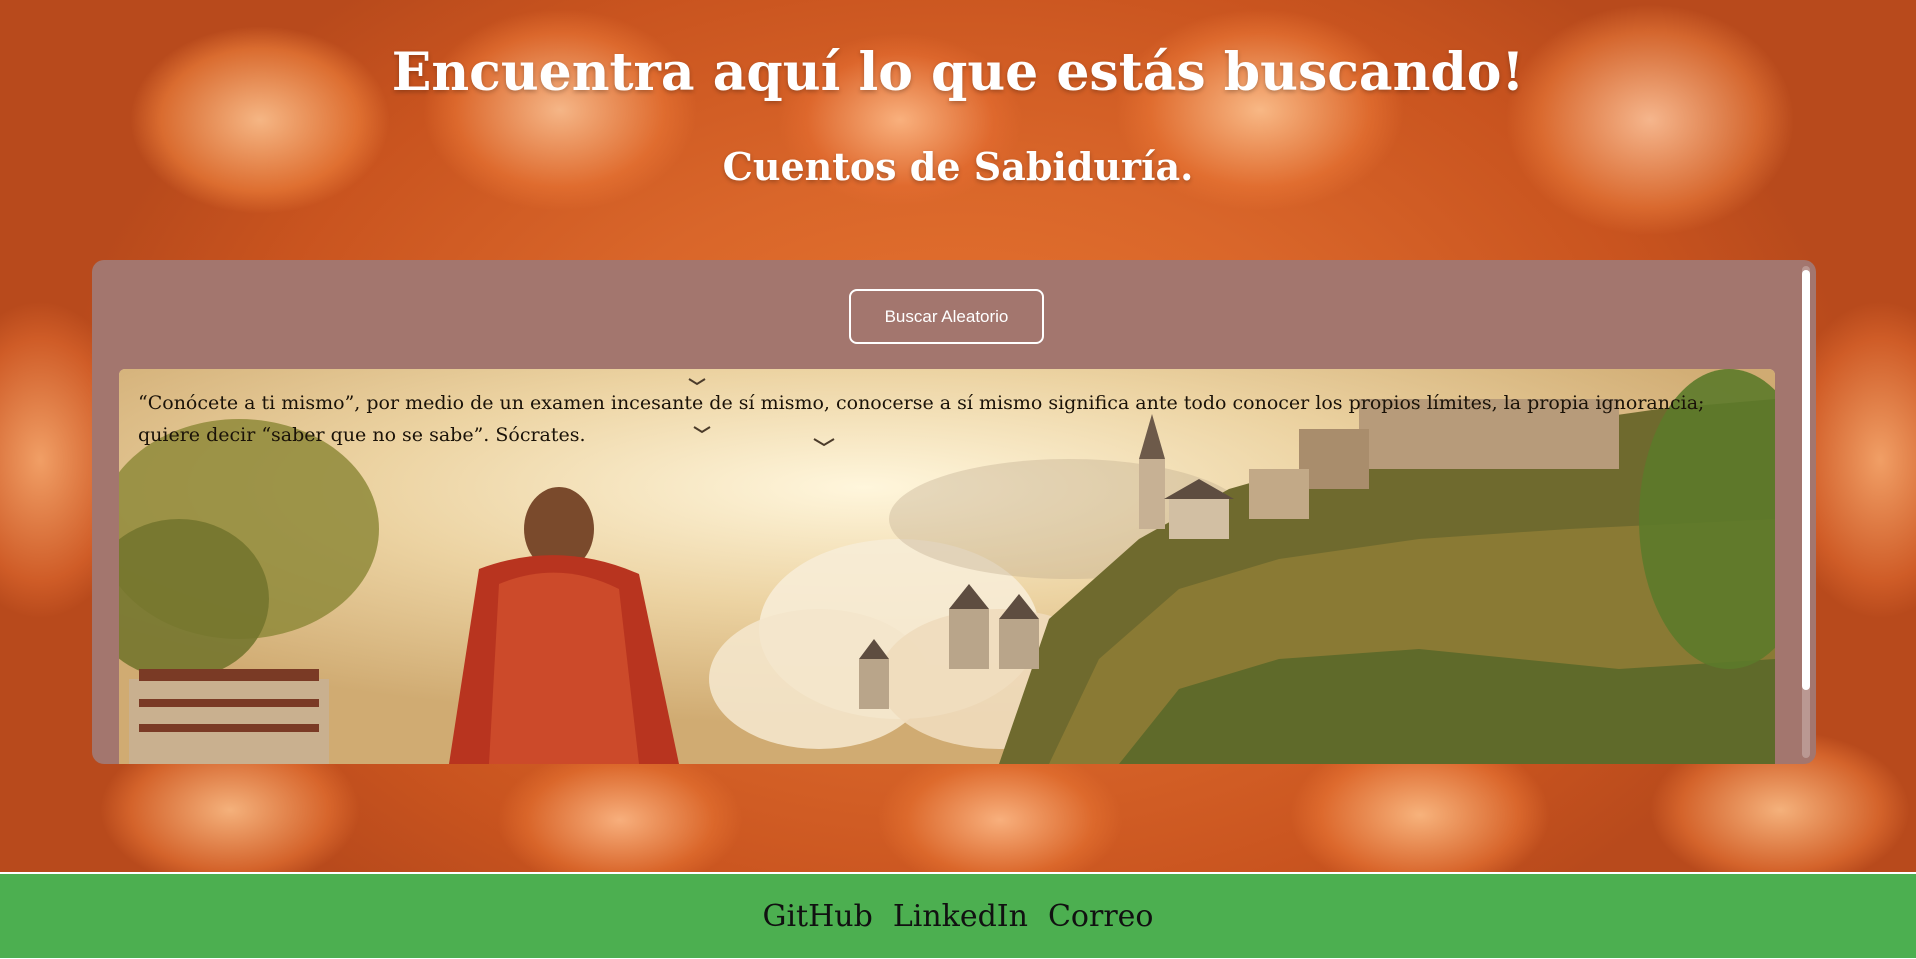  I want to click on random-search-button: Buscar Aleatorio, so click(946, 316).